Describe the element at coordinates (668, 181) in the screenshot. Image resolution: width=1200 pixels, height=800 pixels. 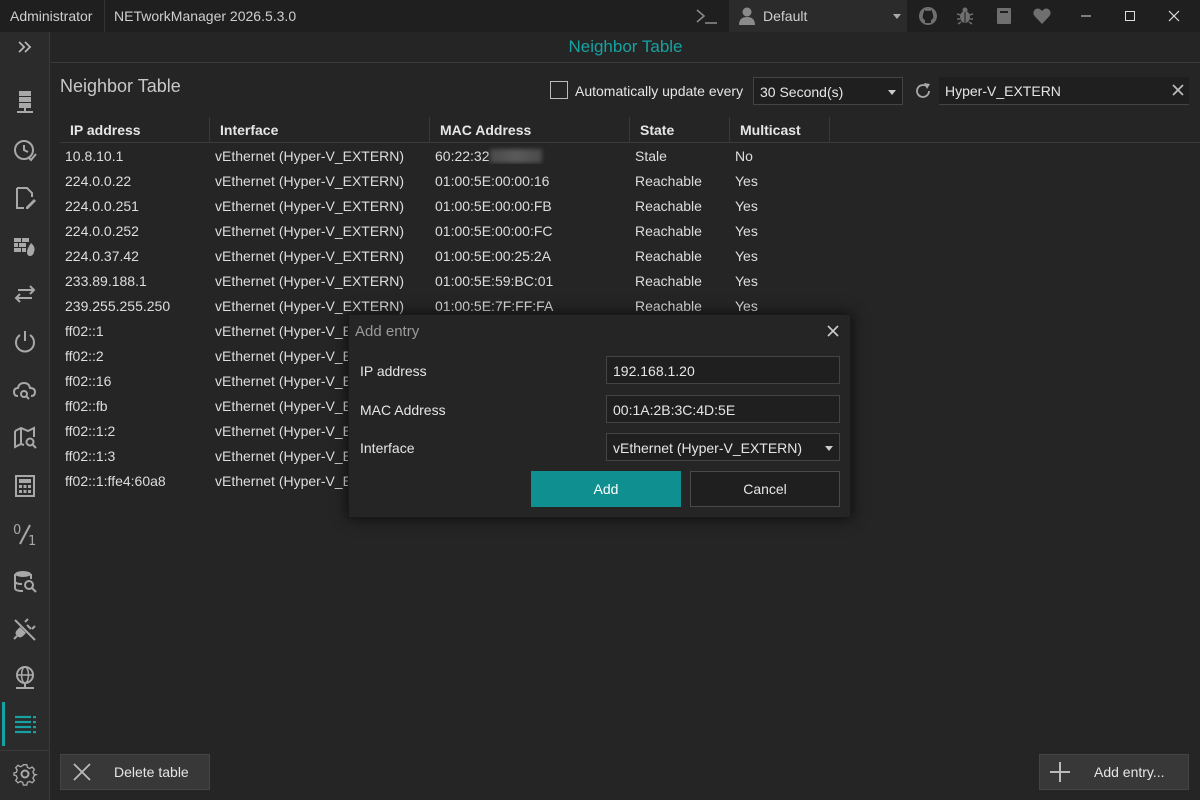
I see `cell-state-text: Reachable` at that location.